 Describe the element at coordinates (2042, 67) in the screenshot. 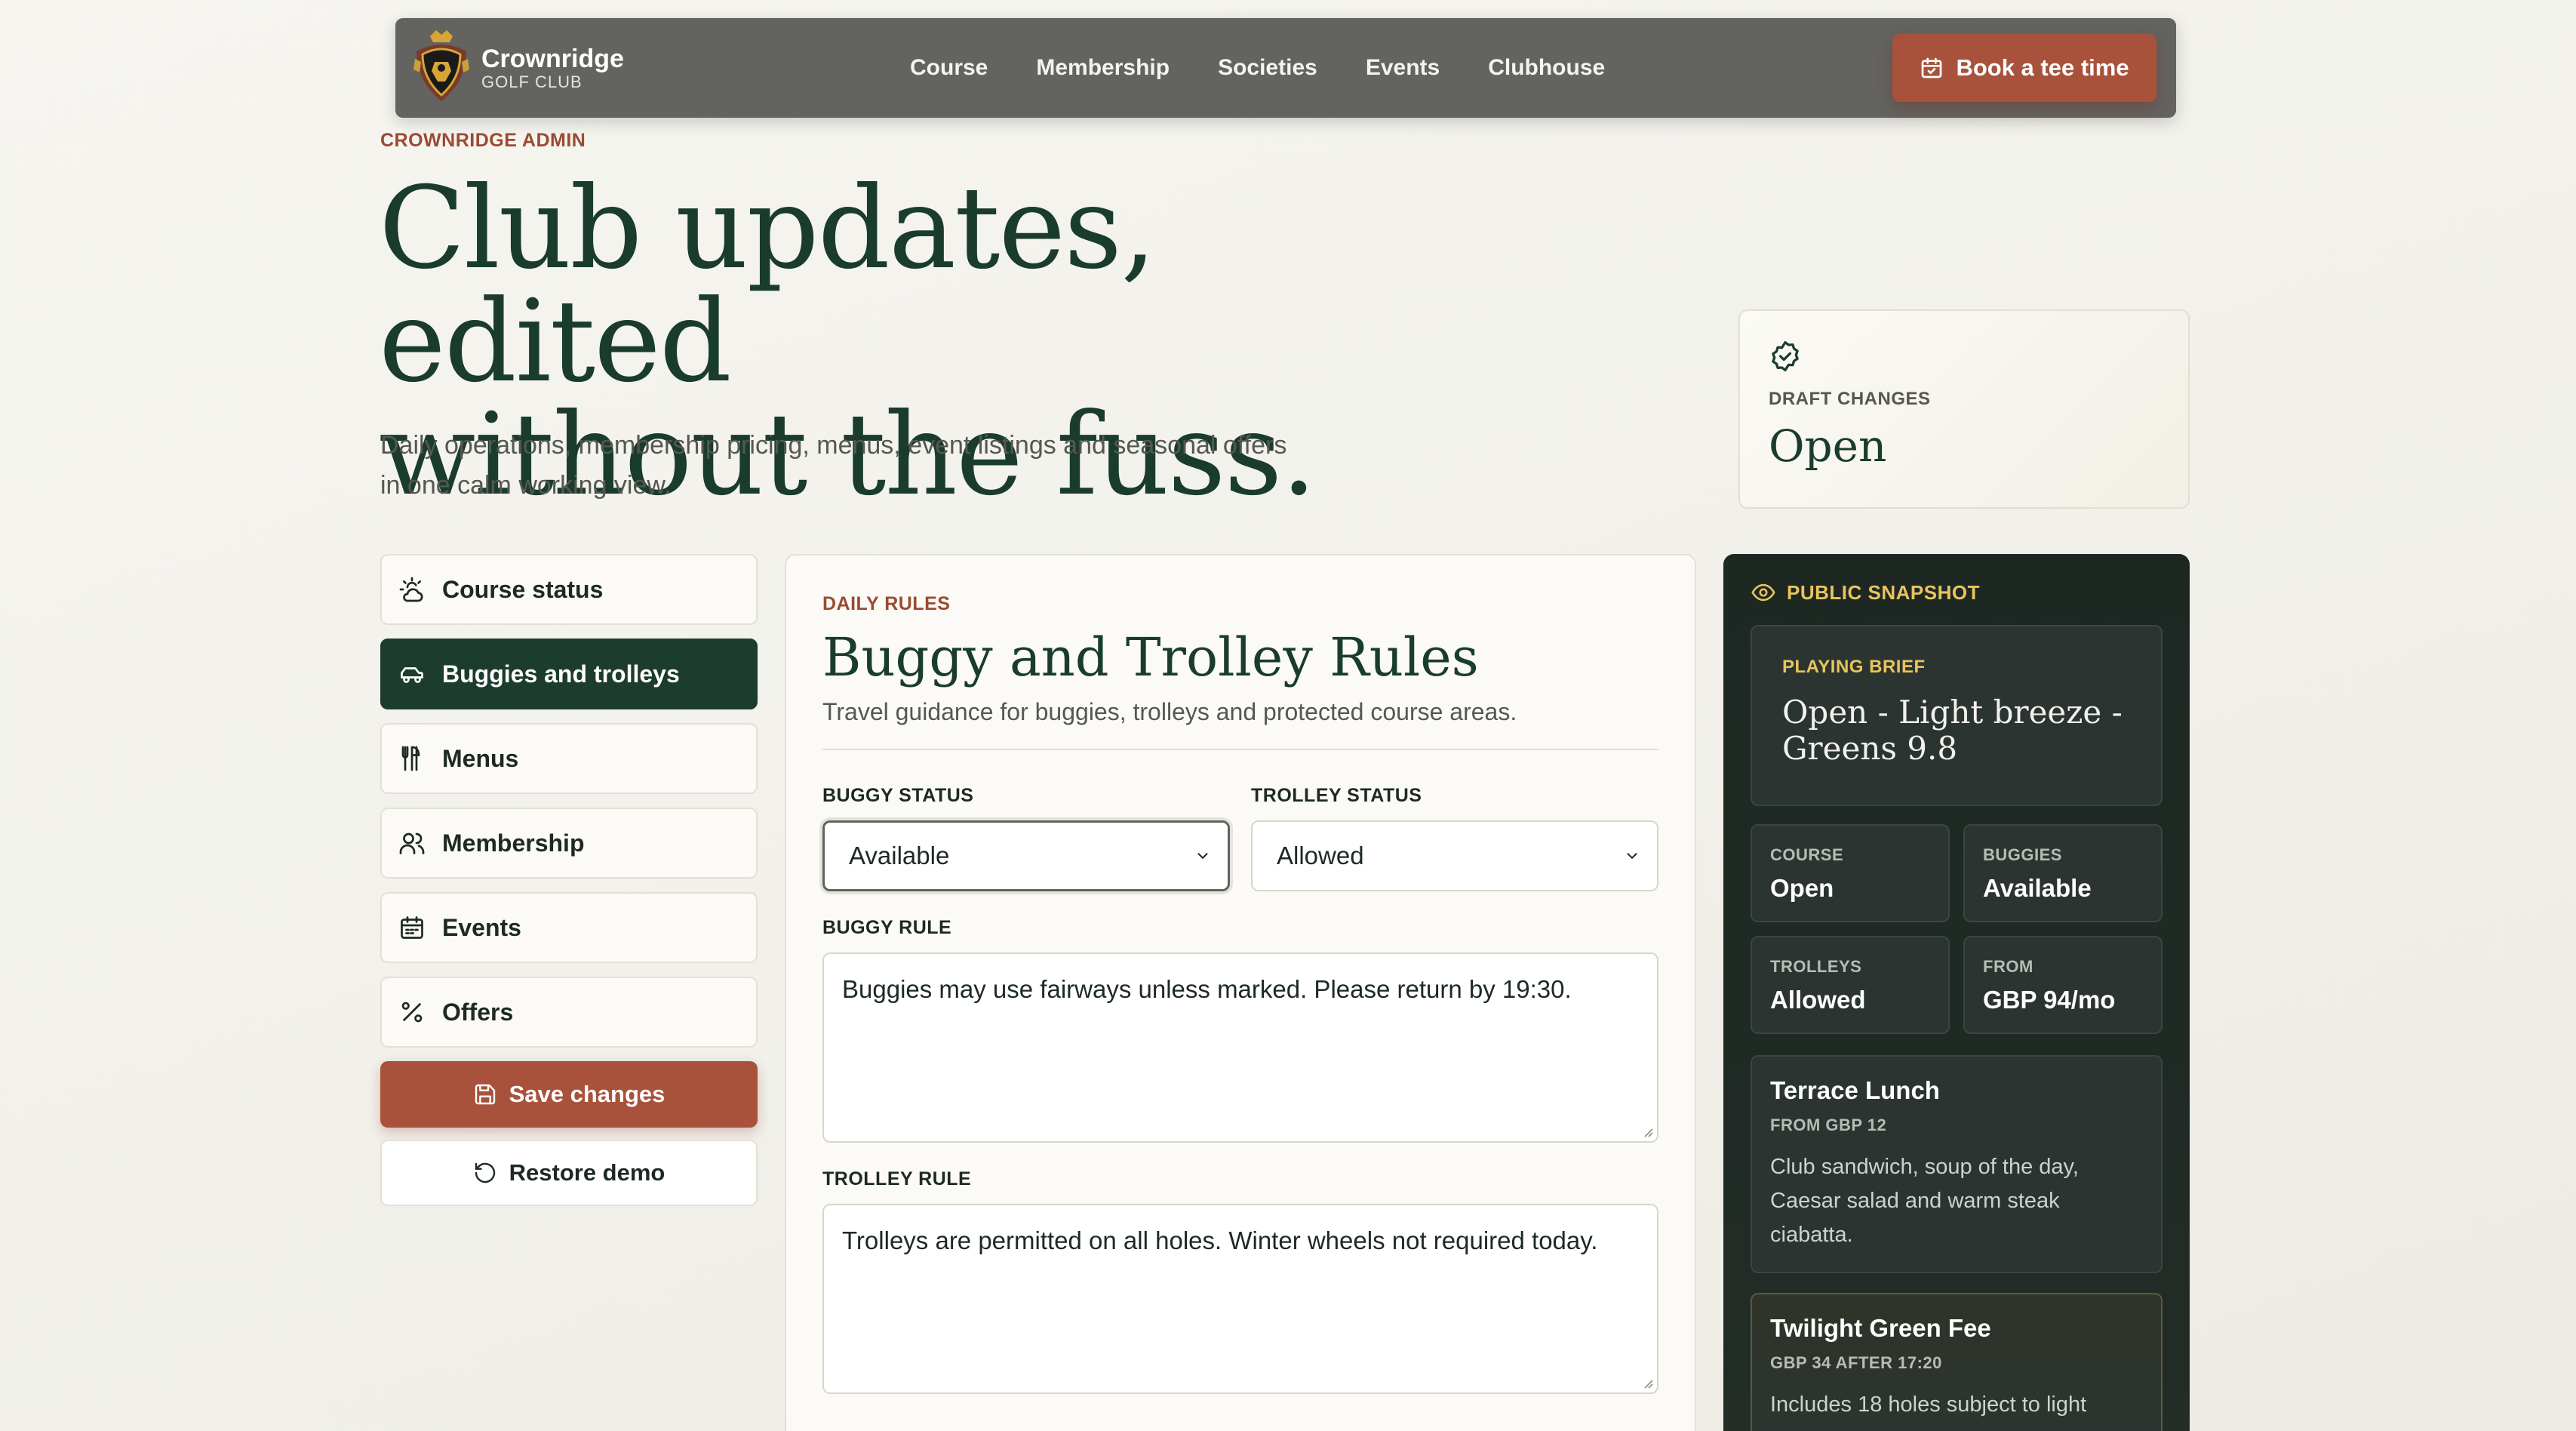

I see `book-tee-time-label: Book a tee time` at that location.